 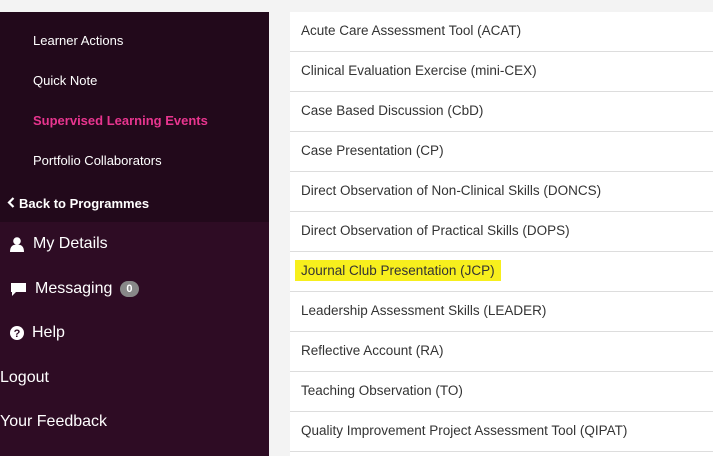 What do you see at coordinates (70, 243) in the screenshot?
I see `nav-my-details-label: My Details` at bounding box center [70, 243].